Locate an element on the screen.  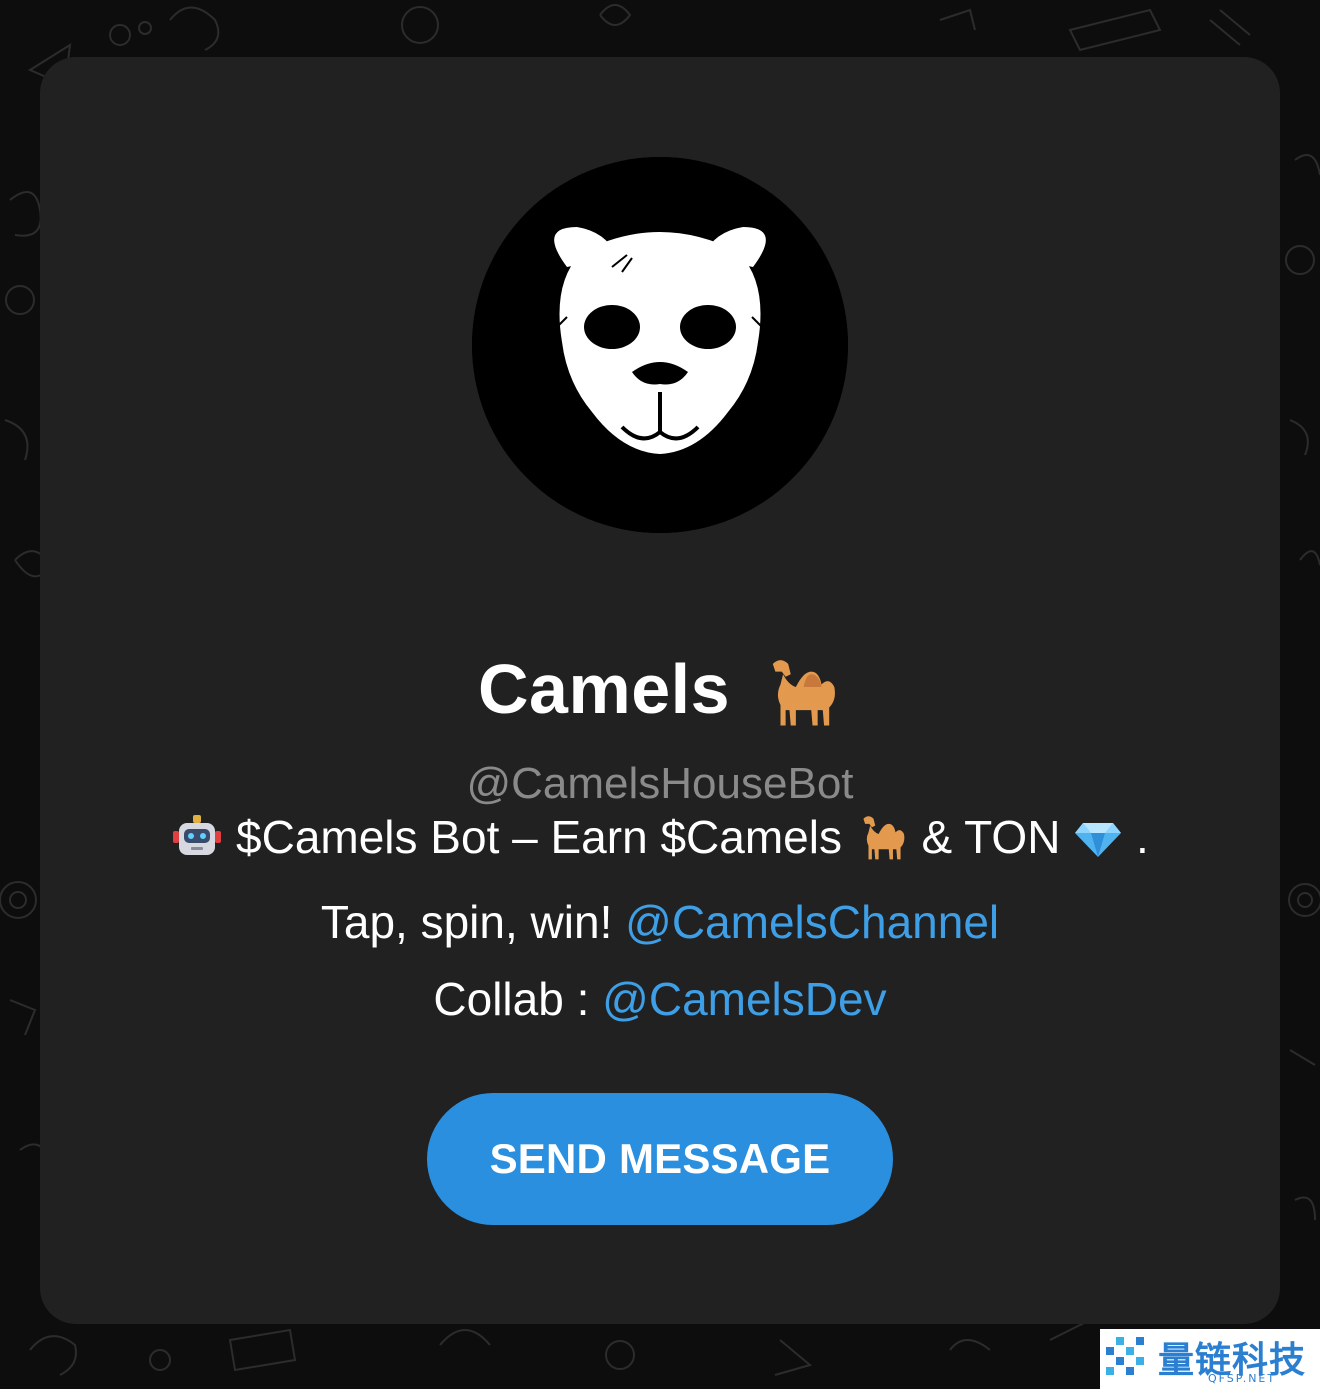
profile-name: Camels is located at coordinates (604, 689).